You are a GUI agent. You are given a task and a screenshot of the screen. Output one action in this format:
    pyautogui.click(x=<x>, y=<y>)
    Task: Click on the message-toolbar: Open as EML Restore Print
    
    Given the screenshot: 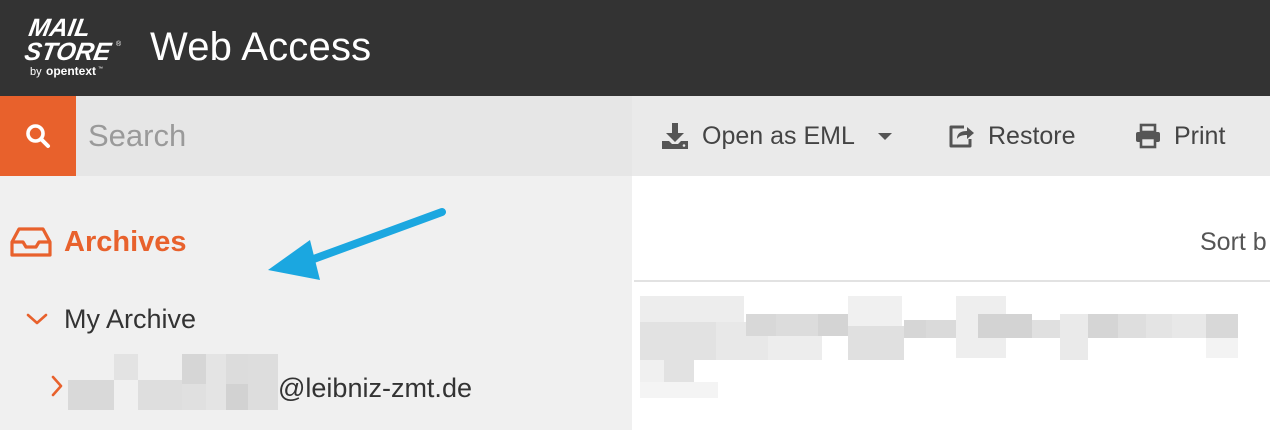 What is the action you would take?
    pyautogui.click(x=951, y=136)
    